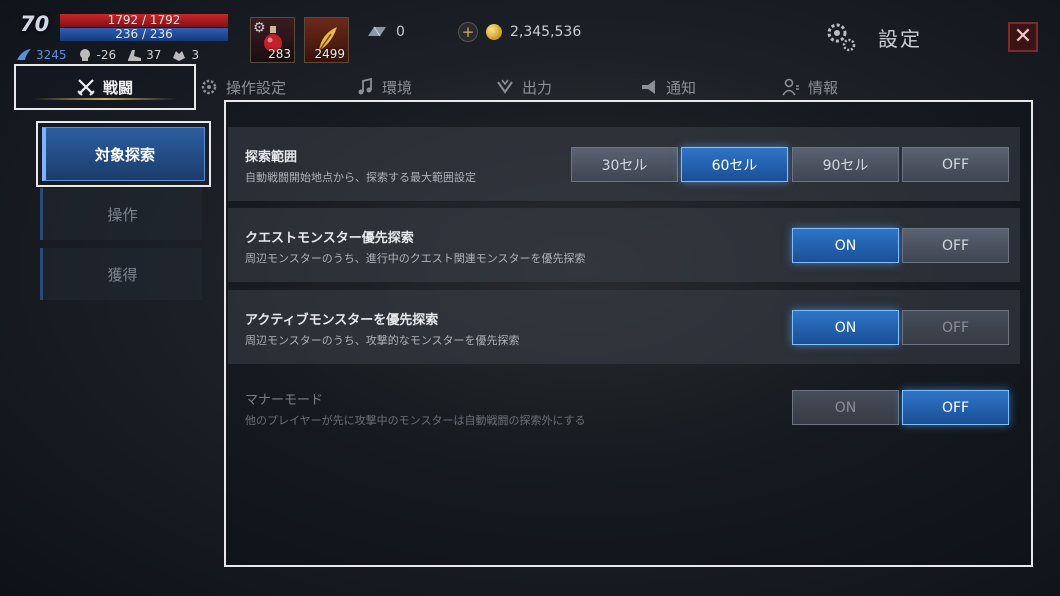 The width and height of the screenshot is (1060, 596). Describe the element at coordinates (505, 86) in the screenshot. I see `output-icon` at that location.